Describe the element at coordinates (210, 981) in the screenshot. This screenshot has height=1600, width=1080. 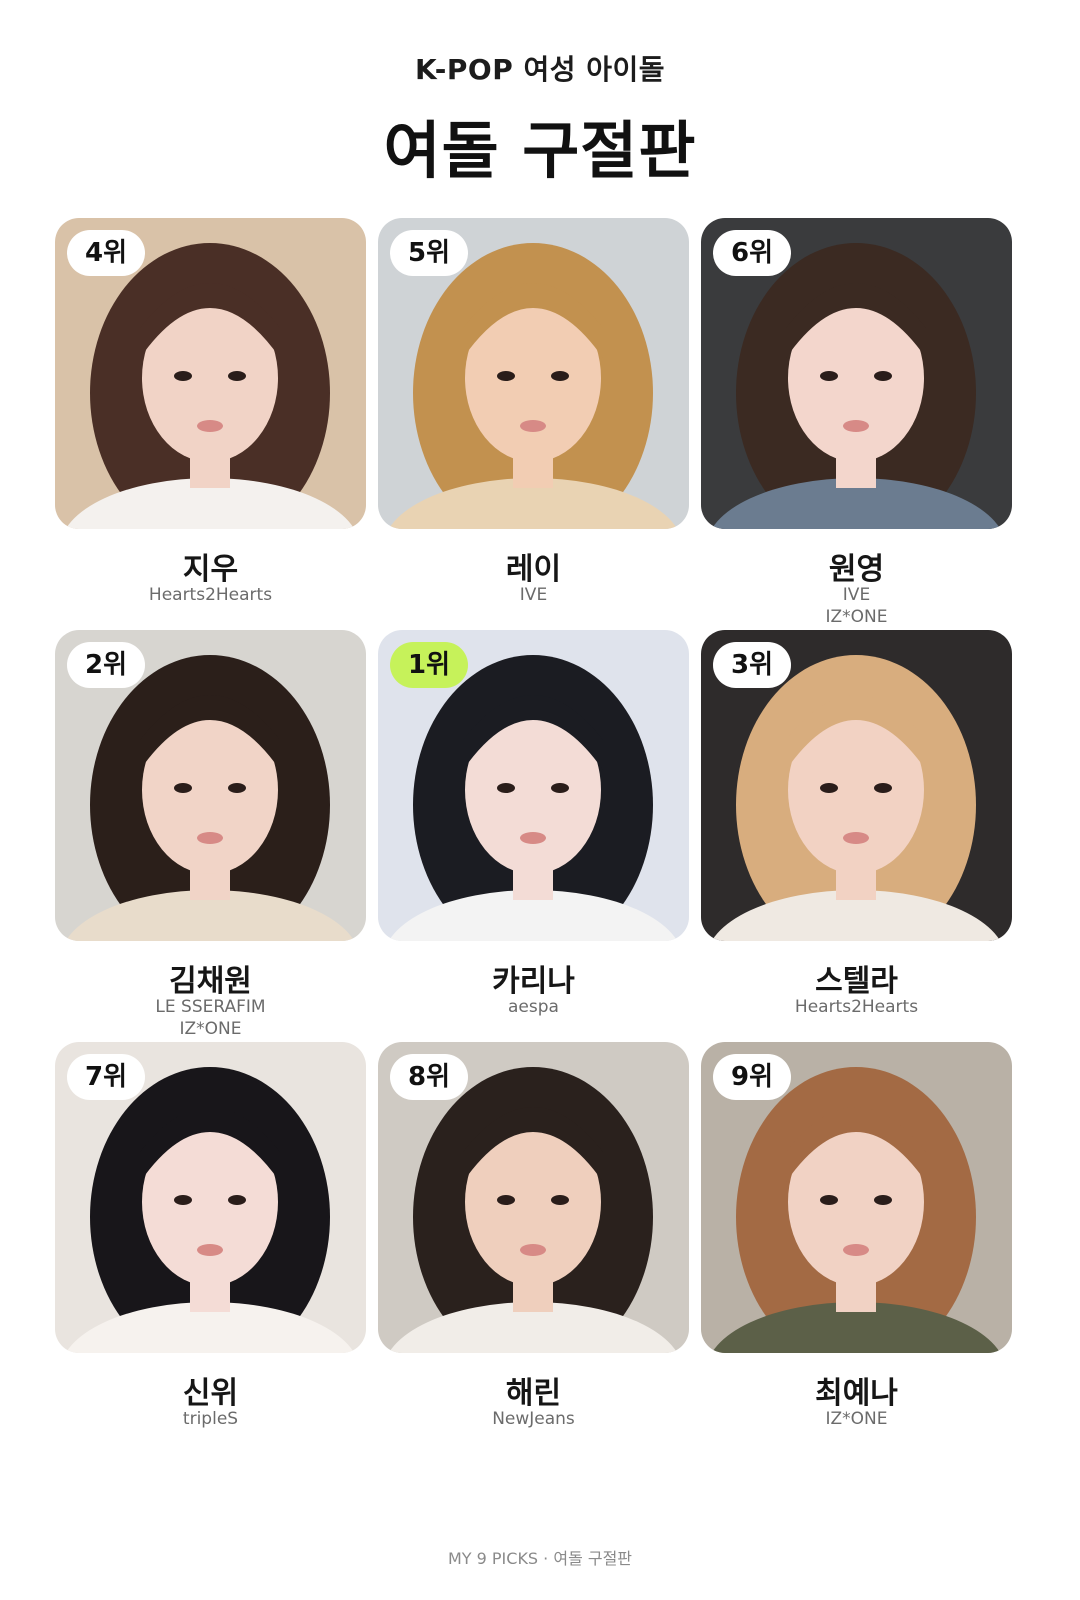
I see `idol-name: 김채원` at that location.